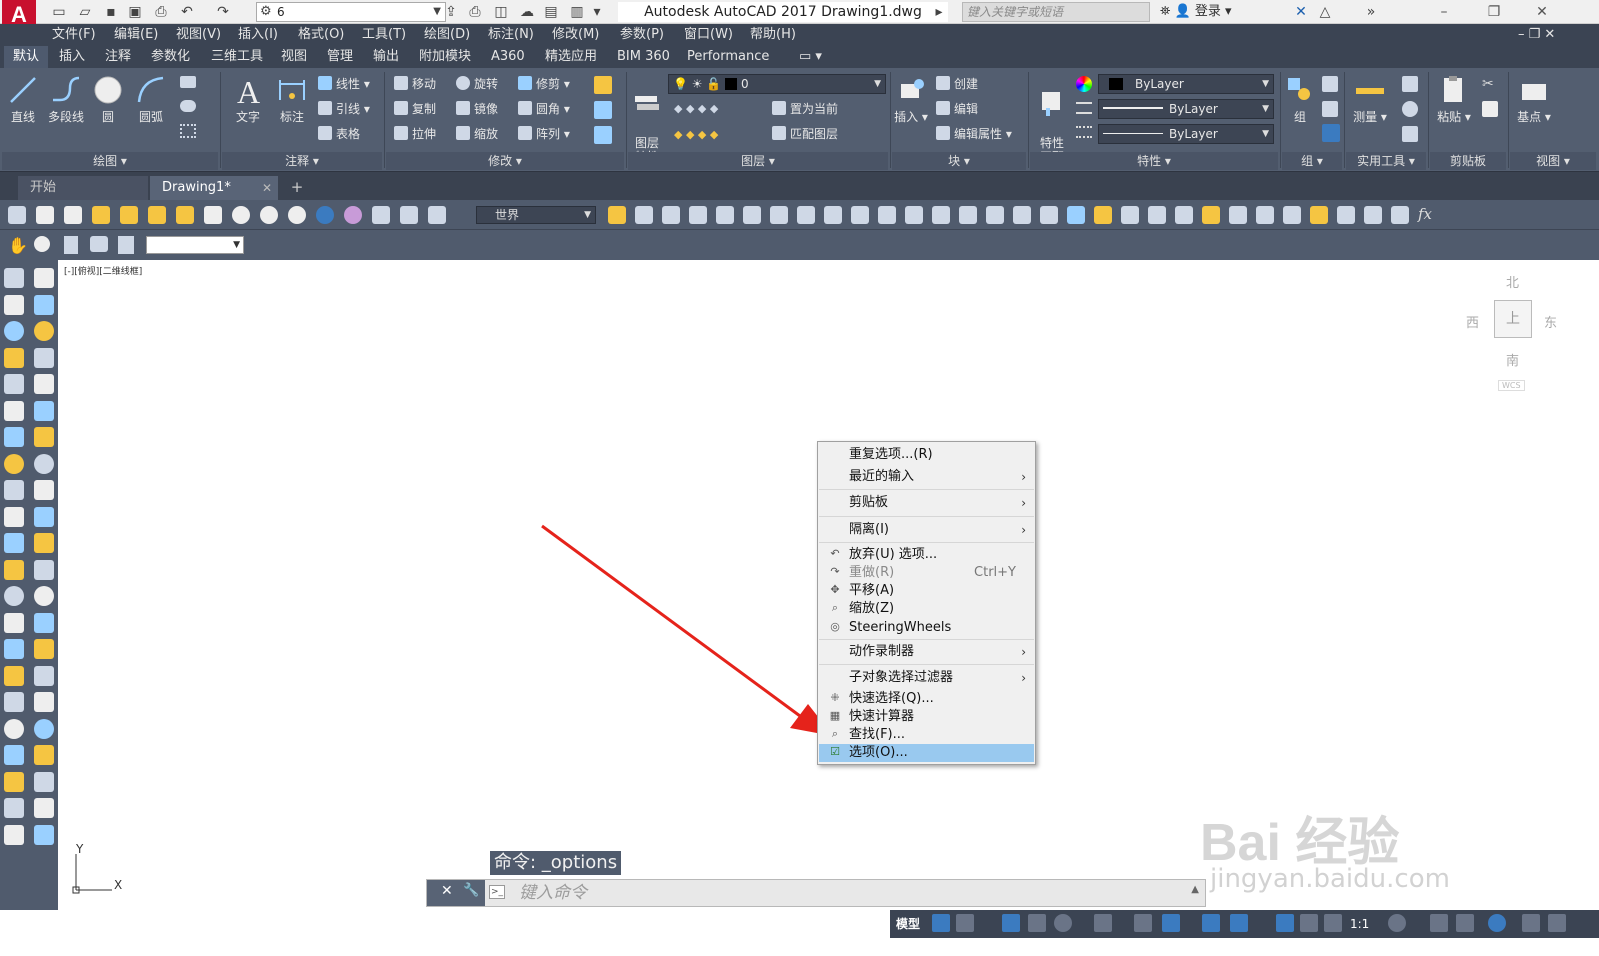 This screenshot has height=956, width=1599. I want to click on viewcube: 北 西 上 东 南 WCS, so click(1515, 333).